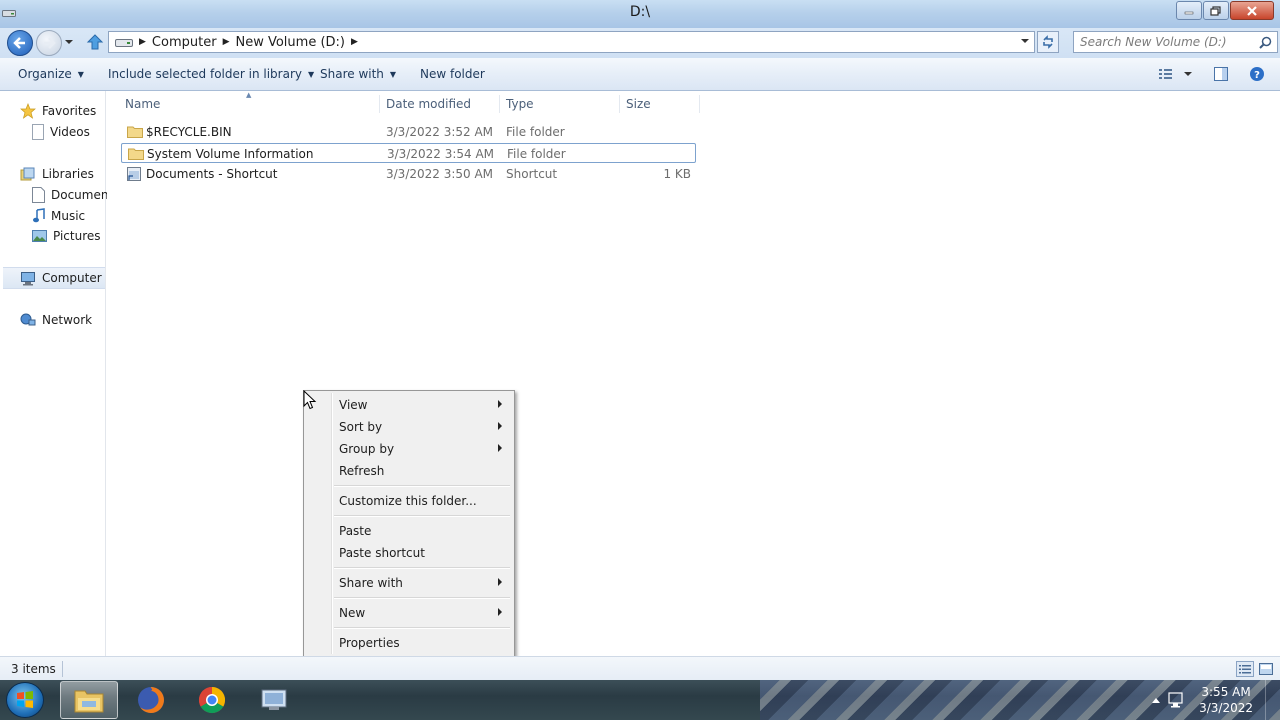 Image resolution: width=1280 pixels, height=720 pixels. I want to click on file-explorer-icon, so click(89, 701).